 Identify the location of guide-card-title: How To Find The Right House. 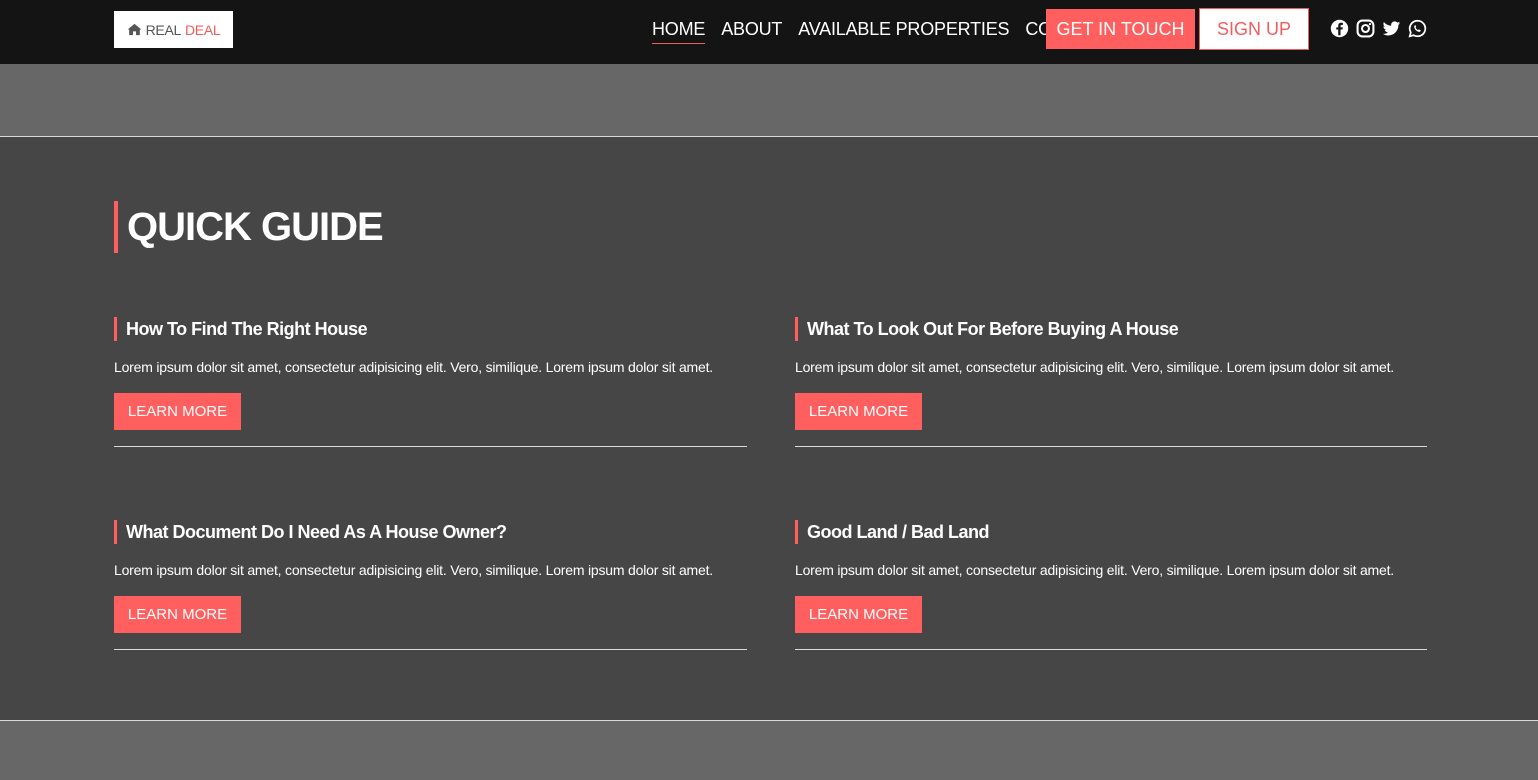
(430, 329).